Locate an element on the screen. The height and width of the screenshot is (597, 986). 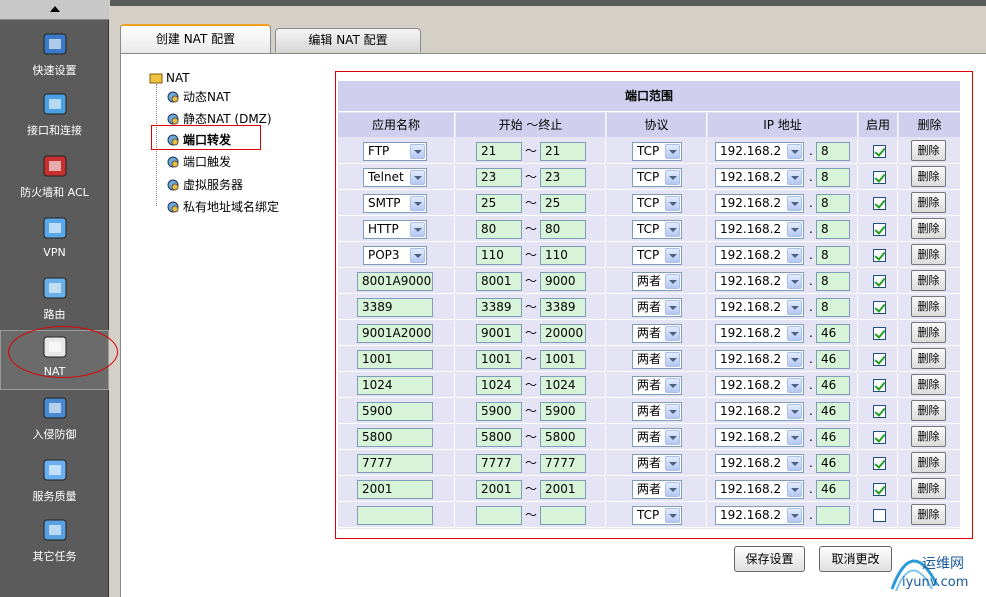
sidebar-item-firewall: 防火墙和 ACL is located at coordinates (54, 180).